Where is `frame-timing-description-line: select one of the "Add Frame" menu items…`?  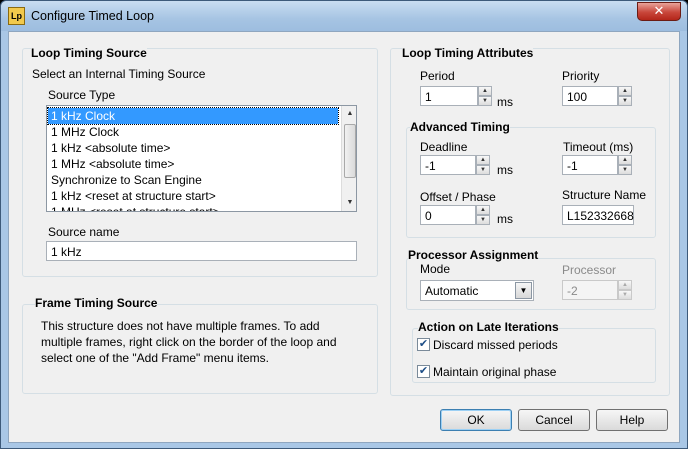
frame-timing-description-line: select one of the "Add Frame" menu items… is located at coordinates (155, 358).